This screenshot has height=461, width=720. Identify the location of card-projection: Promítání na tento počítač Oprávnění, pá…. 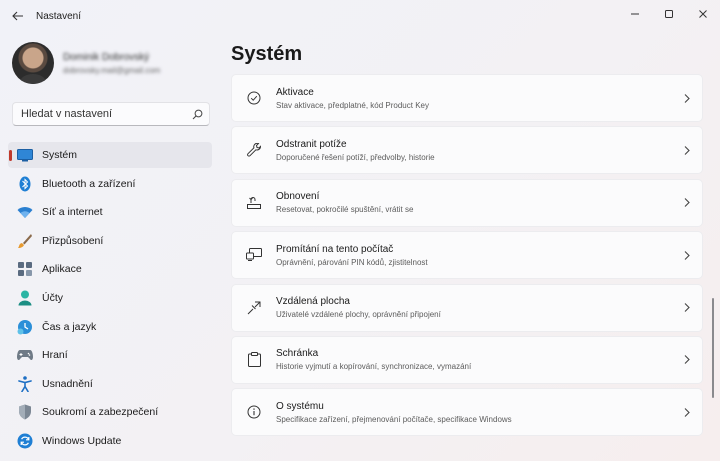
(467, 255).